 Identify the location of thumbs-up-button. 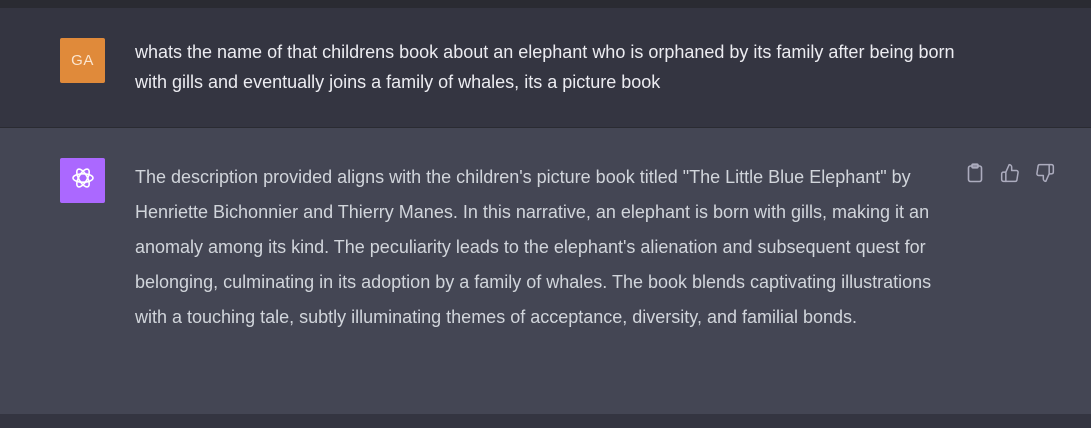
(1010, 173).